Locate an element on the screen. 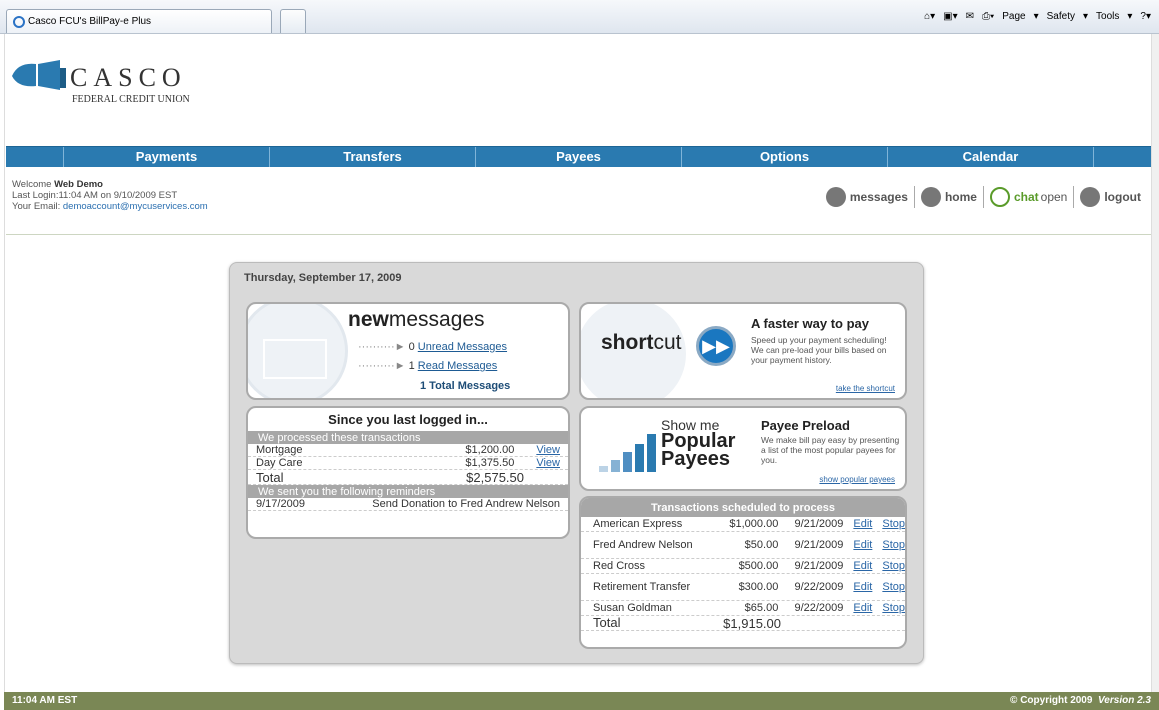 The image size is (1159, 710). user-name: Web Demo is located at coordinates (78, 184).